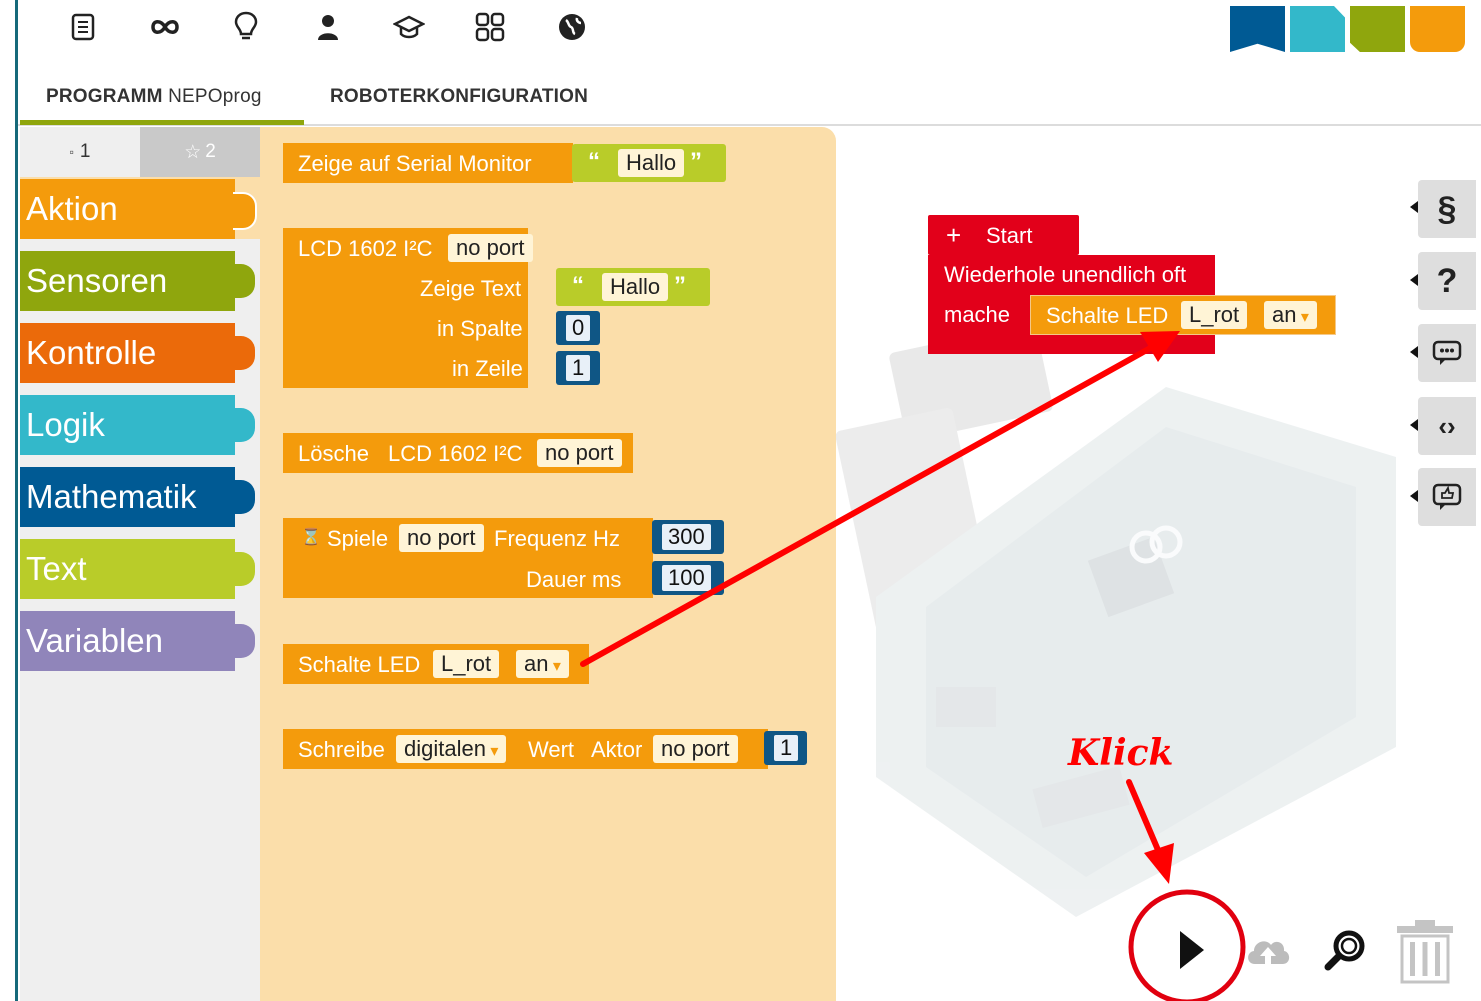 The height and width of the screenshot is (1001, 1481). I want to click on comment-icon, so click(1447, 352).